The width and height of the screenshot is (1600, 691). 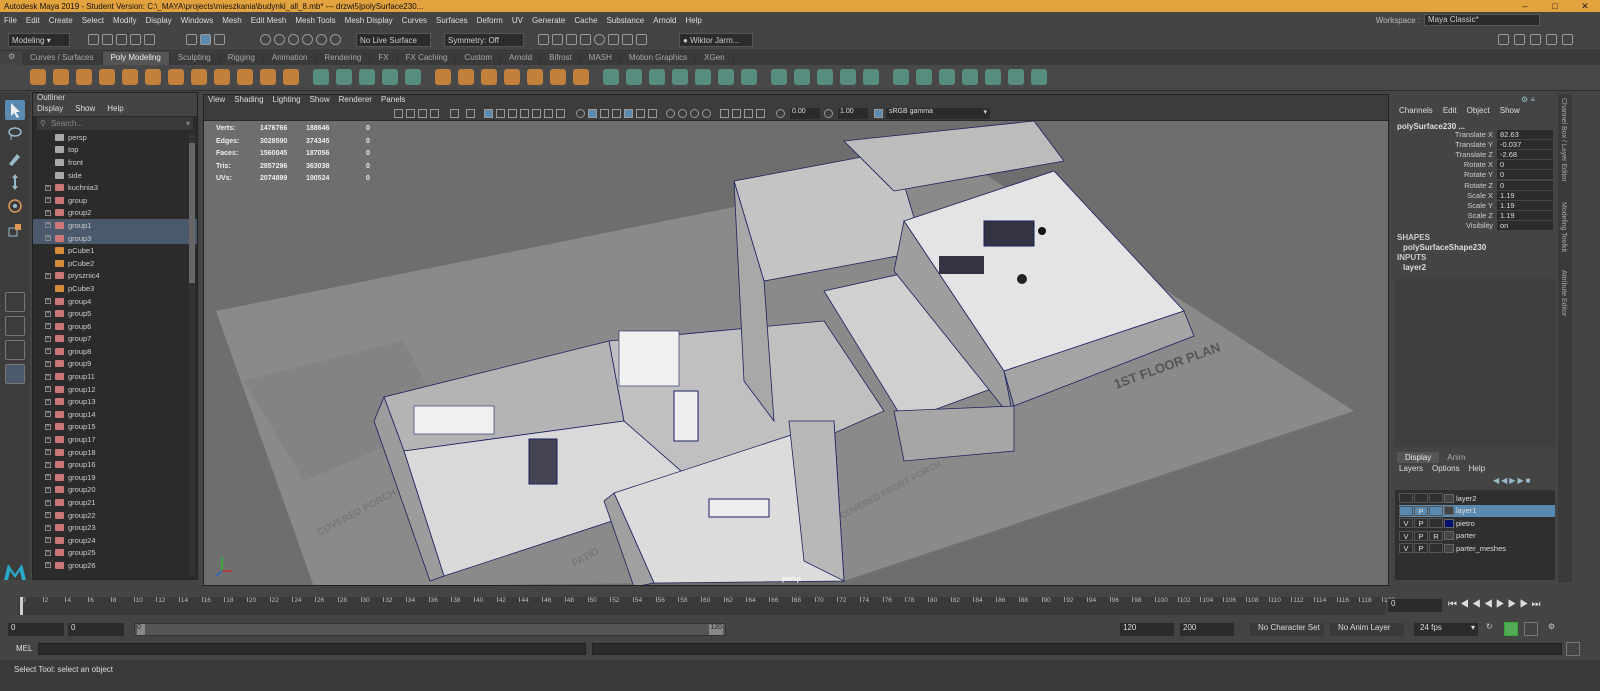 What do you see at coordinates (33, 20) in the screenshot?
I see `menu-edit: Edit` at bounding box center [33, 20].